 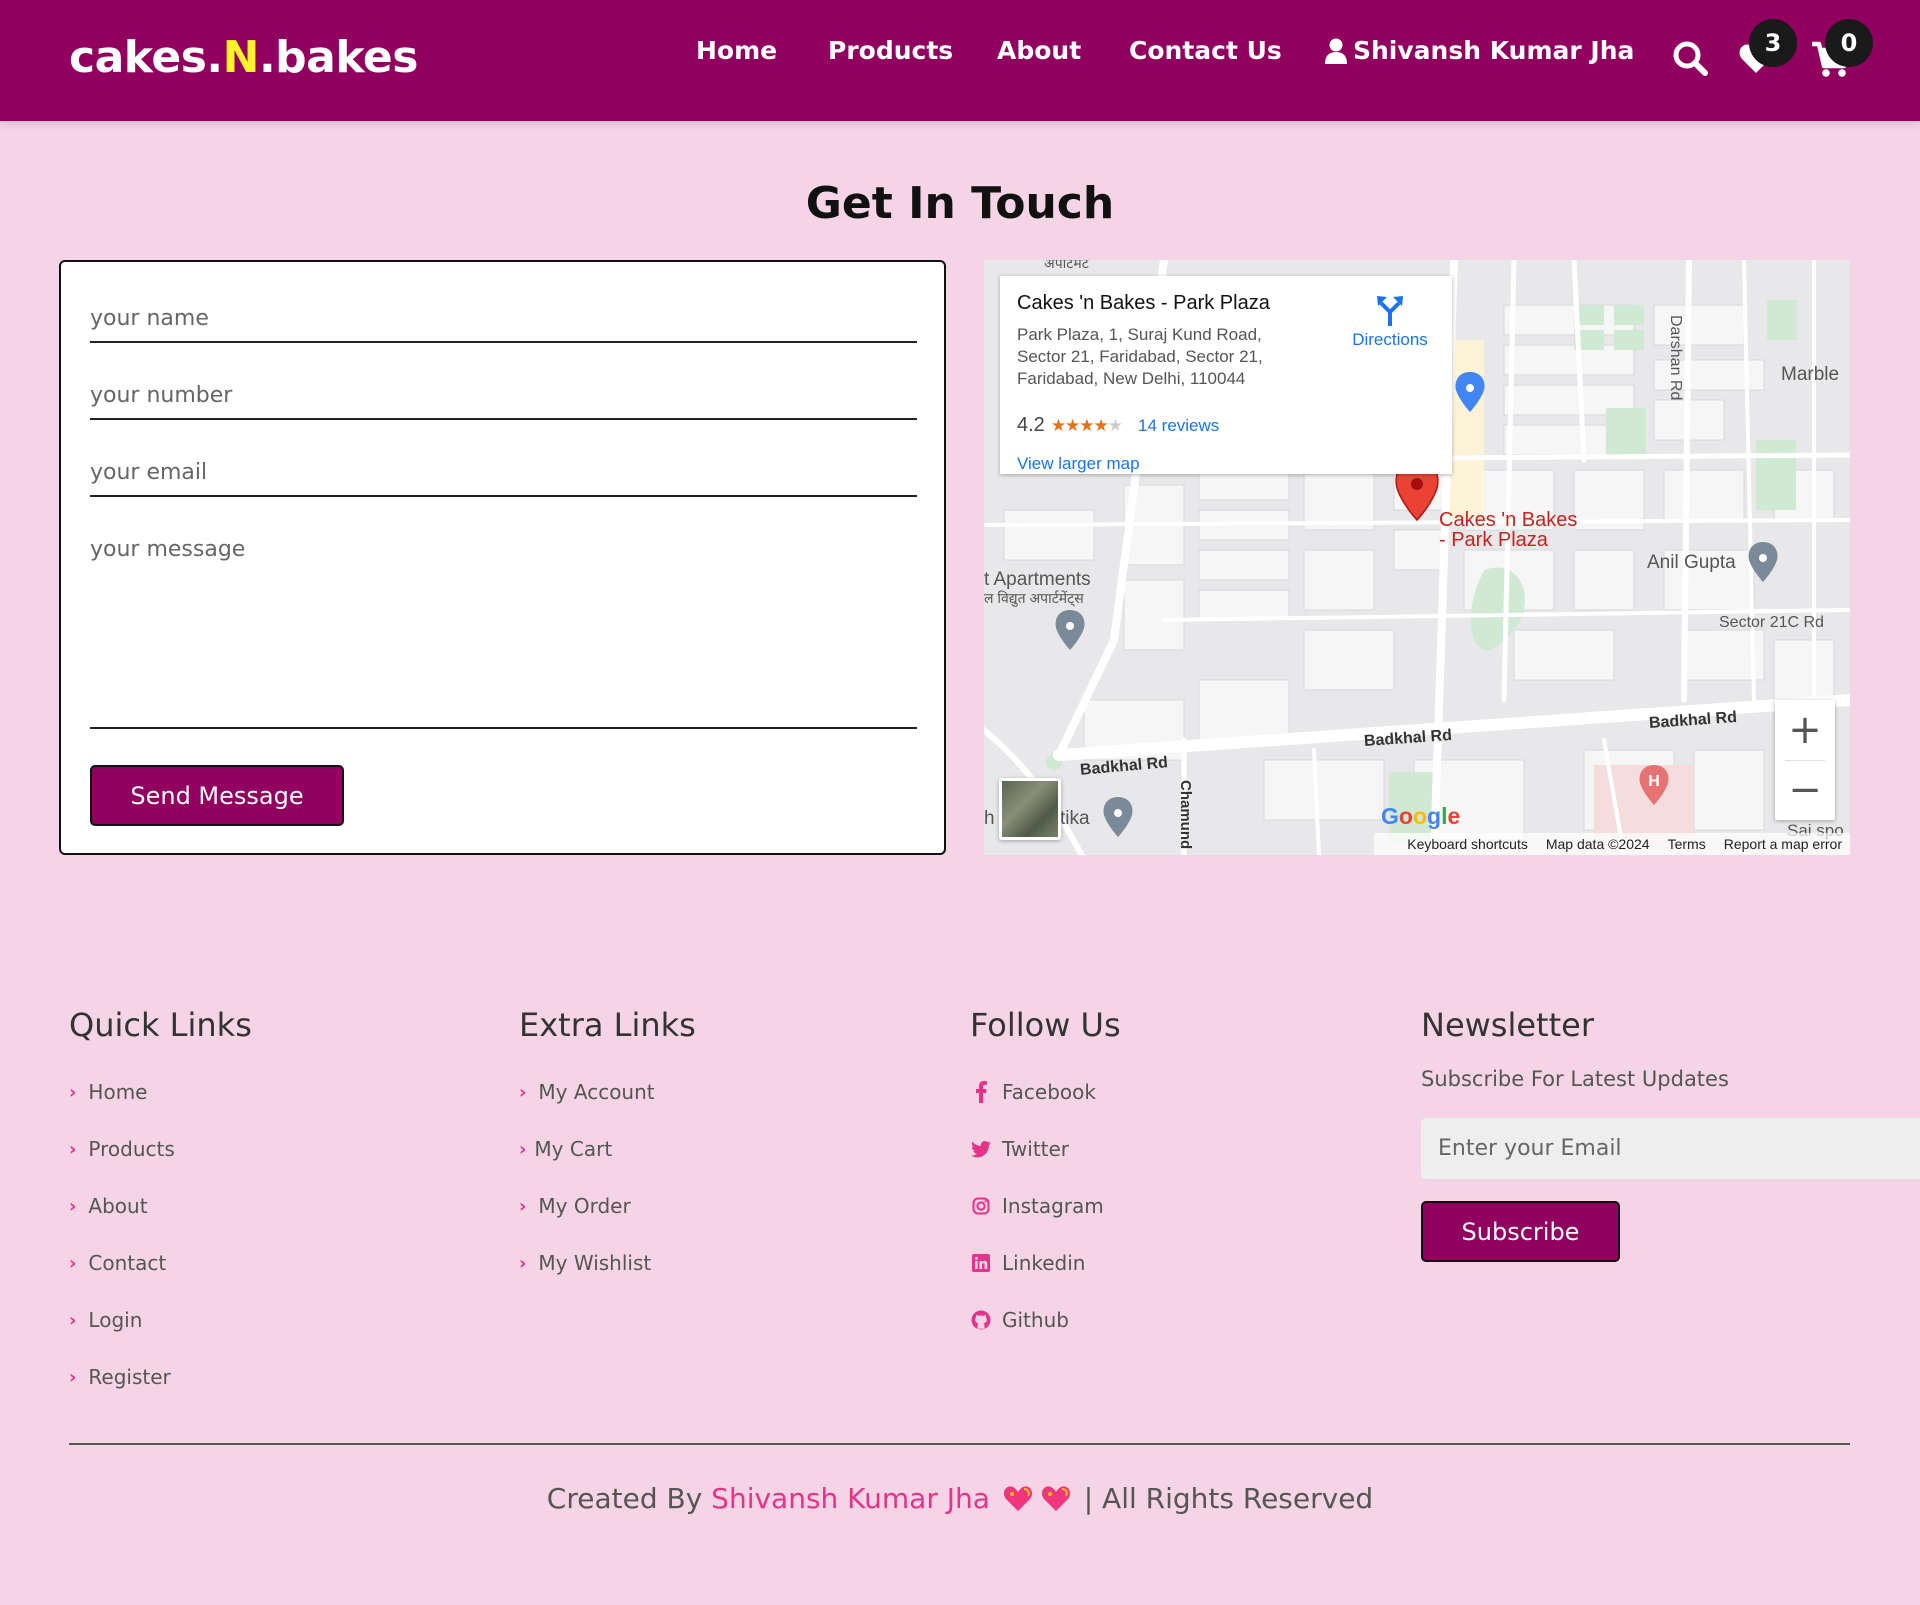 What do you see at coordinates (1019, 1320) in the screenshot?
I see `social-link-github: Github` at bounding box center [1019, 1320].